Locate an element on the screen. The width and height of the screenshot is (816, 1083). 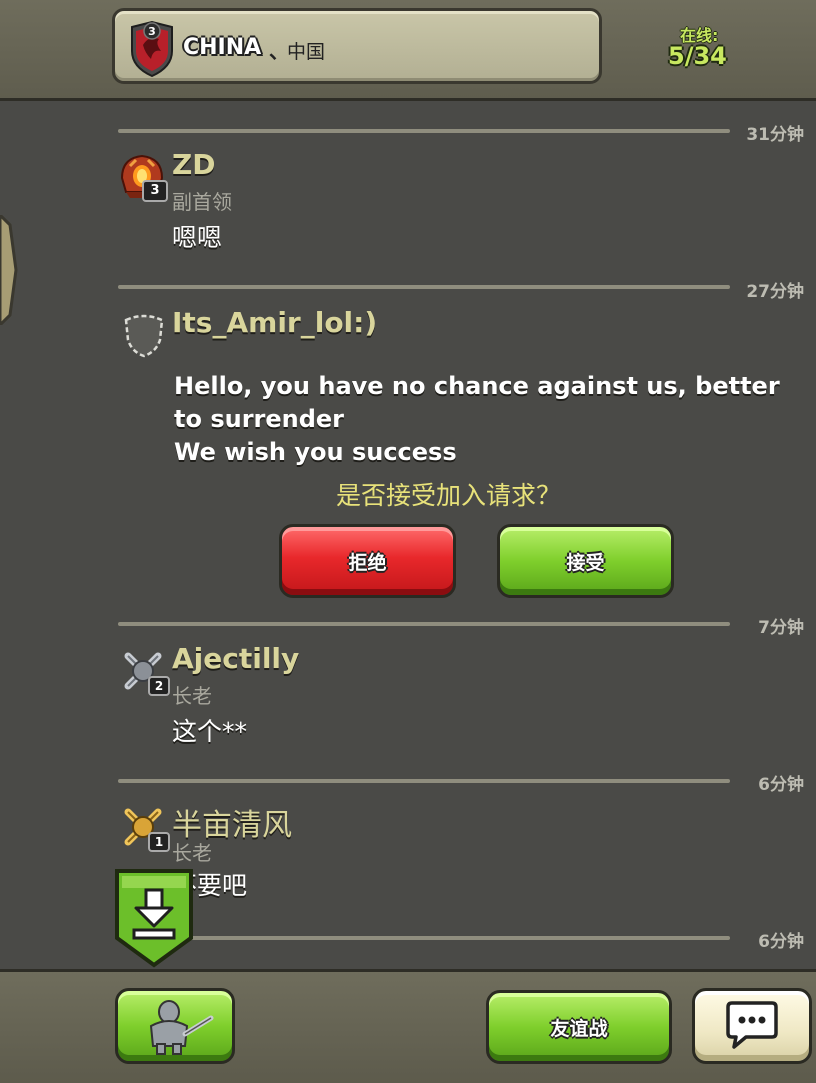
member-badge-level: 1 is located at coordinates (159, 842).